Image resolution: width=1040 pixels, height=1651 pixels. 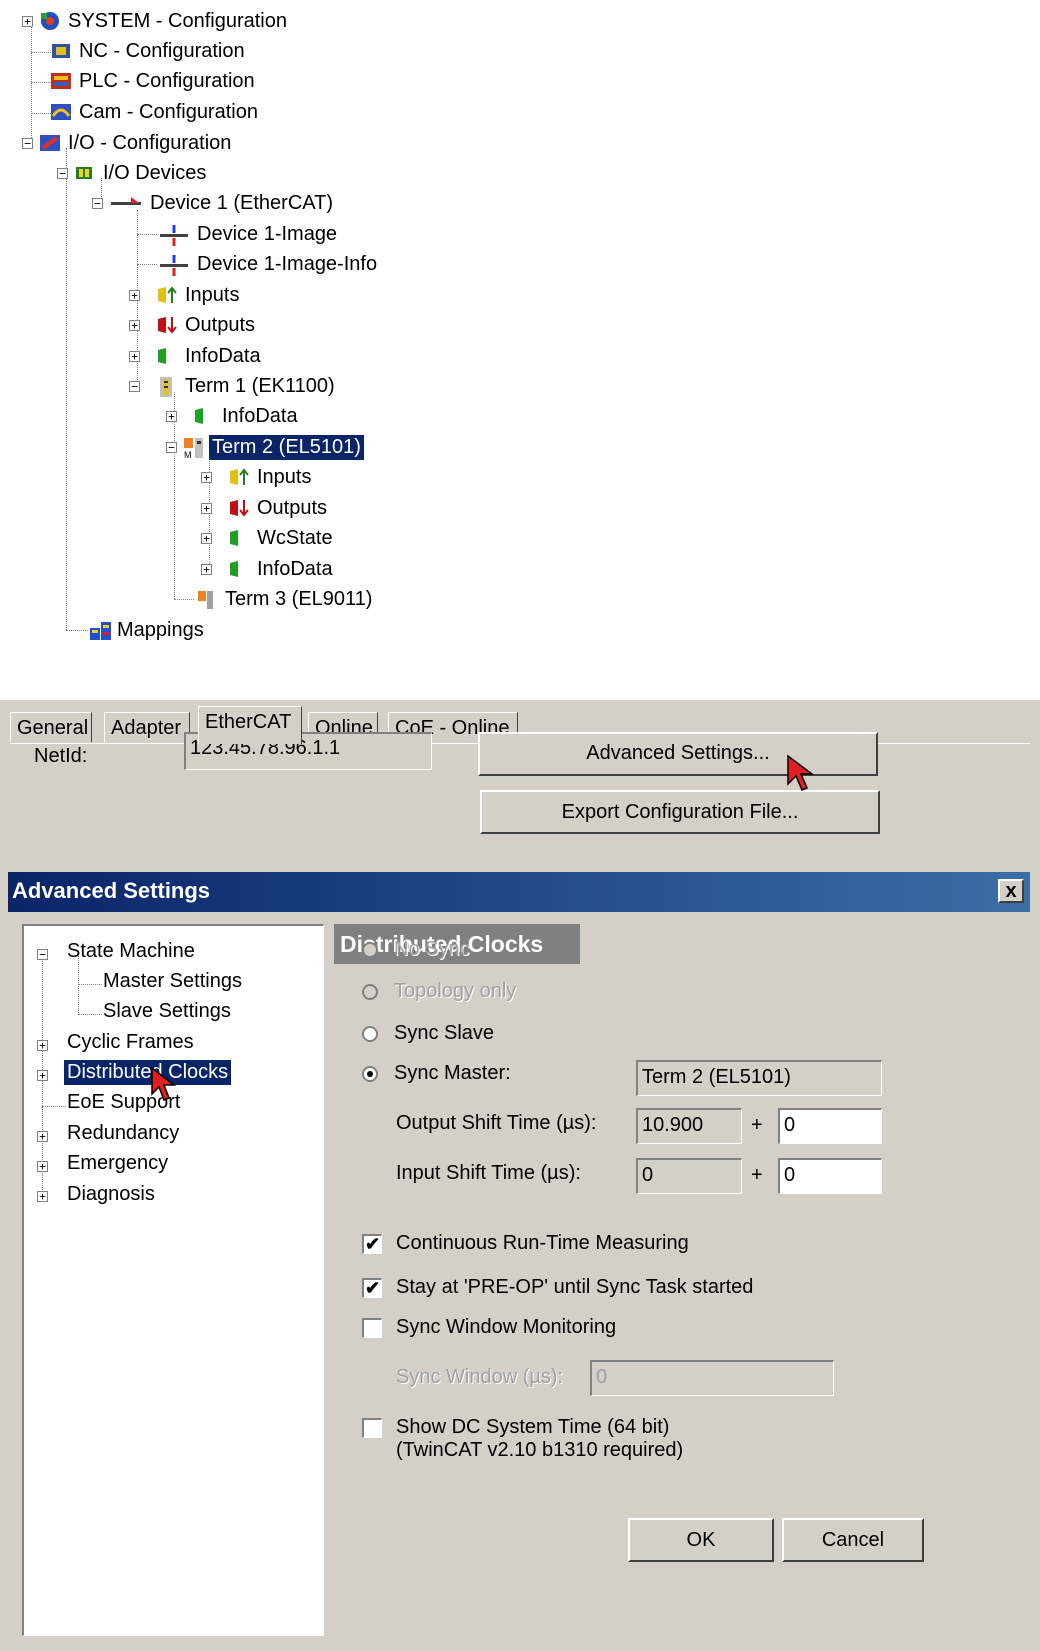 I want to click on tree-node-term2-wcstate: + WcState, so click(x=268, y=538).